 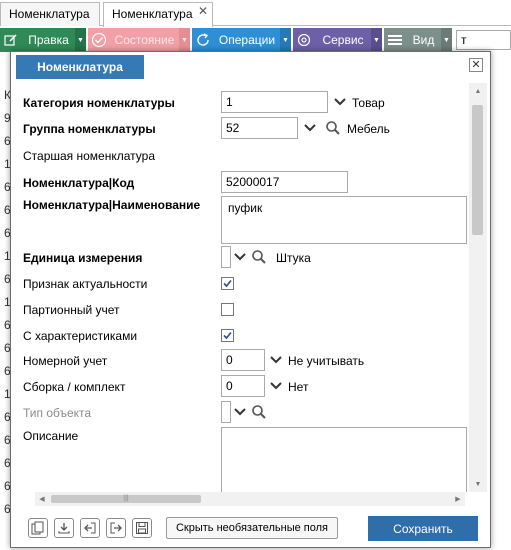 I want to click on dialog-title: Номенклатура, so click(x=80, y=67).